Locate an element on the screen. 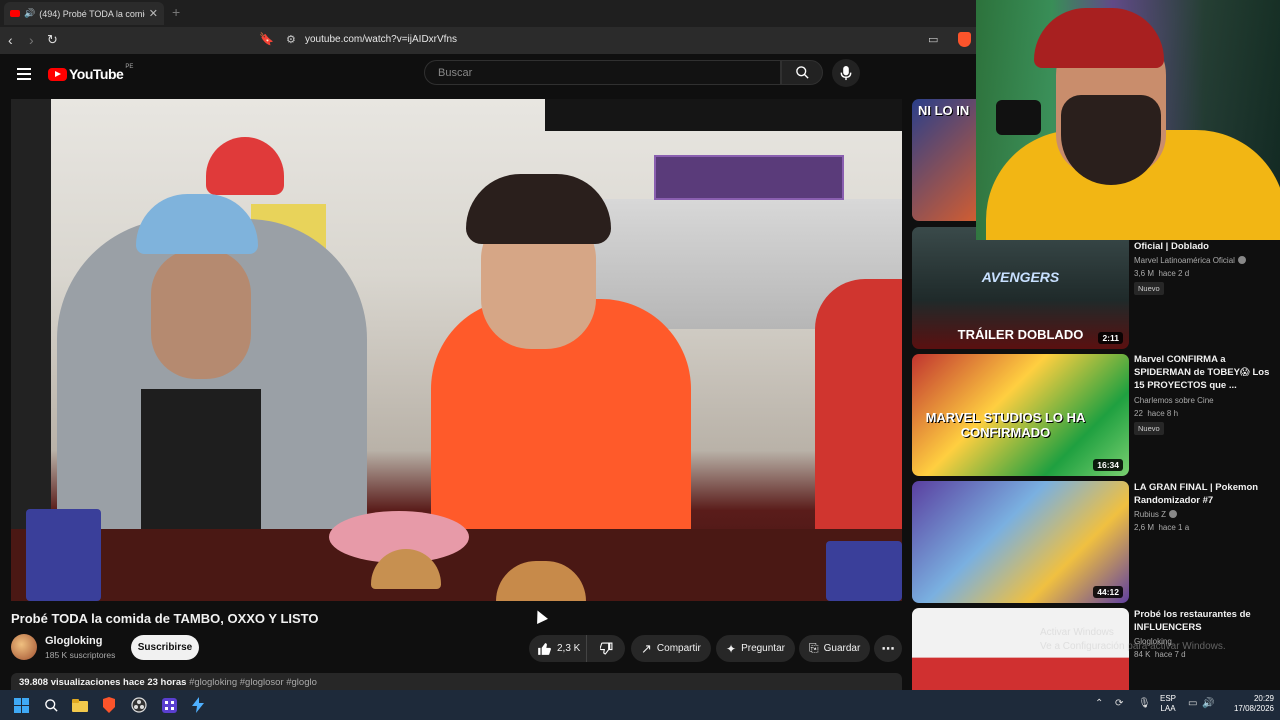 This screenshot has width=1280, height=720. more-actions-button: ⋯ is located at coordinates (888, 648).